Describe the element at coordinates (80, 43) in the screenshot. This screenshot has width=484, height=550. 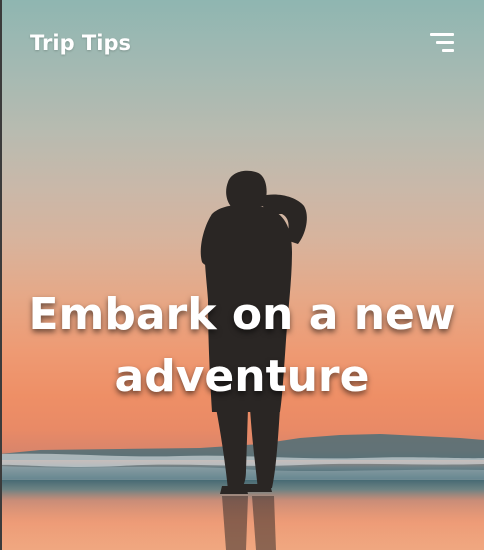
I see `brand-logo-link: Trip Tips` at that location.